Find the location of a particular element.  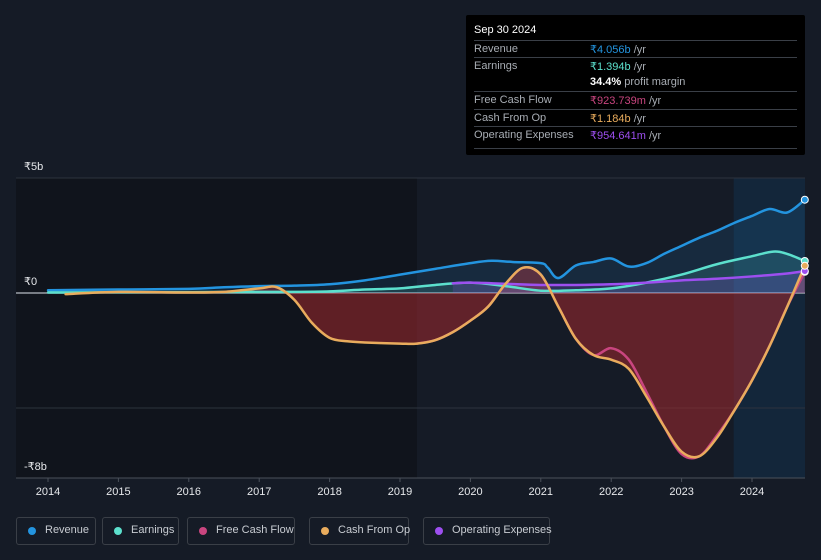

tooltip-row-earnings: Earnings ₹1.394b /yr is located at coordinates (635, 66).